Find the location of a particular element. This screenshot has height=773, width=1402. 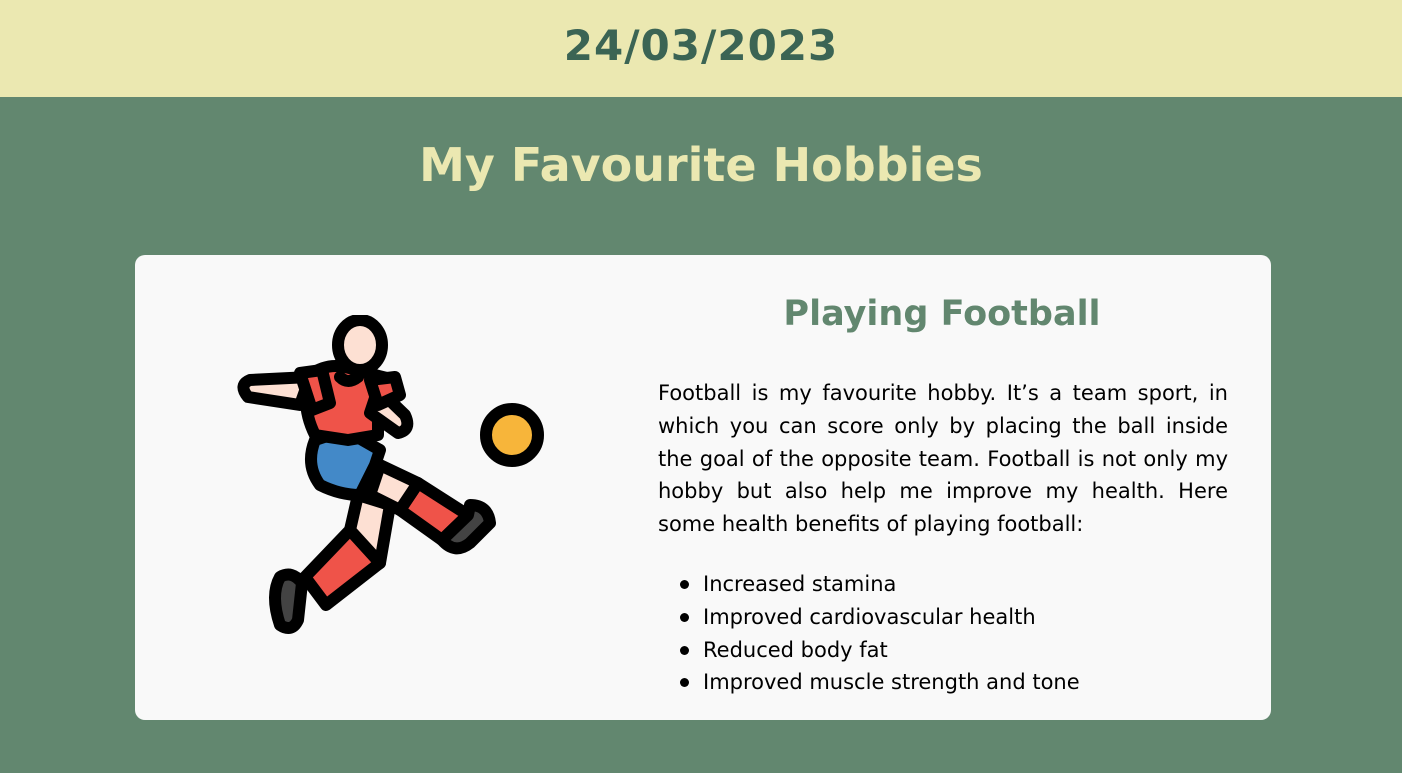

date-text: 24/03/2023 is located at coordinates (701, 45).